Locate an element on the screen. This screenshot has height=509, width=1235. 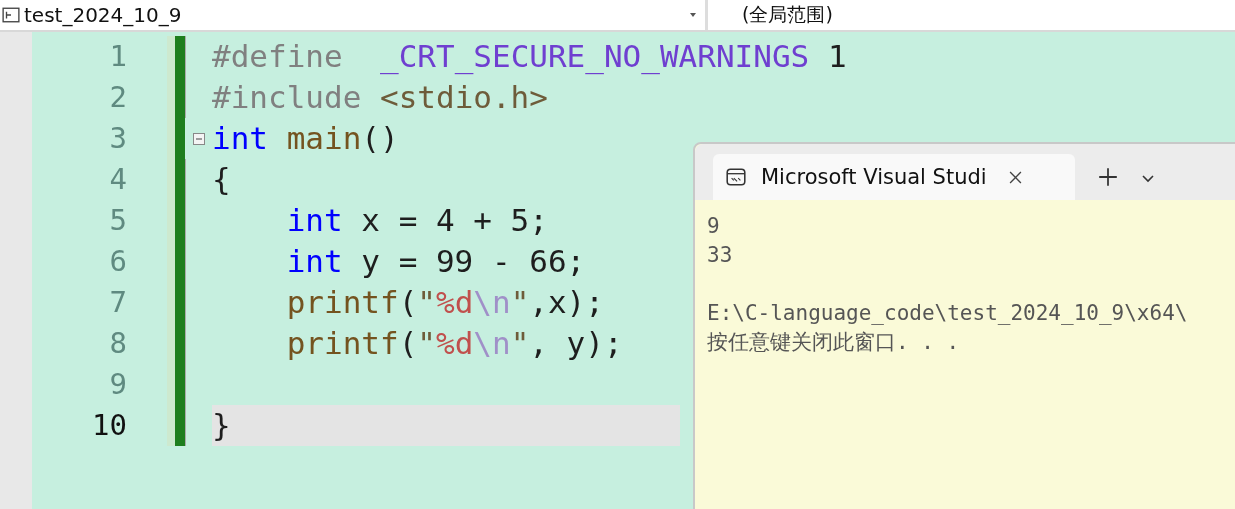
console-output-line: E:\C-language_code\test_2024_10_9\x64\ is located at coordinates (947, 313).